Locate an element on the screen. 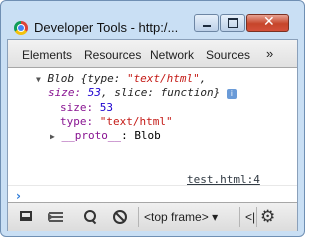  close-button: ✕ is located at coordinates (267, 23).